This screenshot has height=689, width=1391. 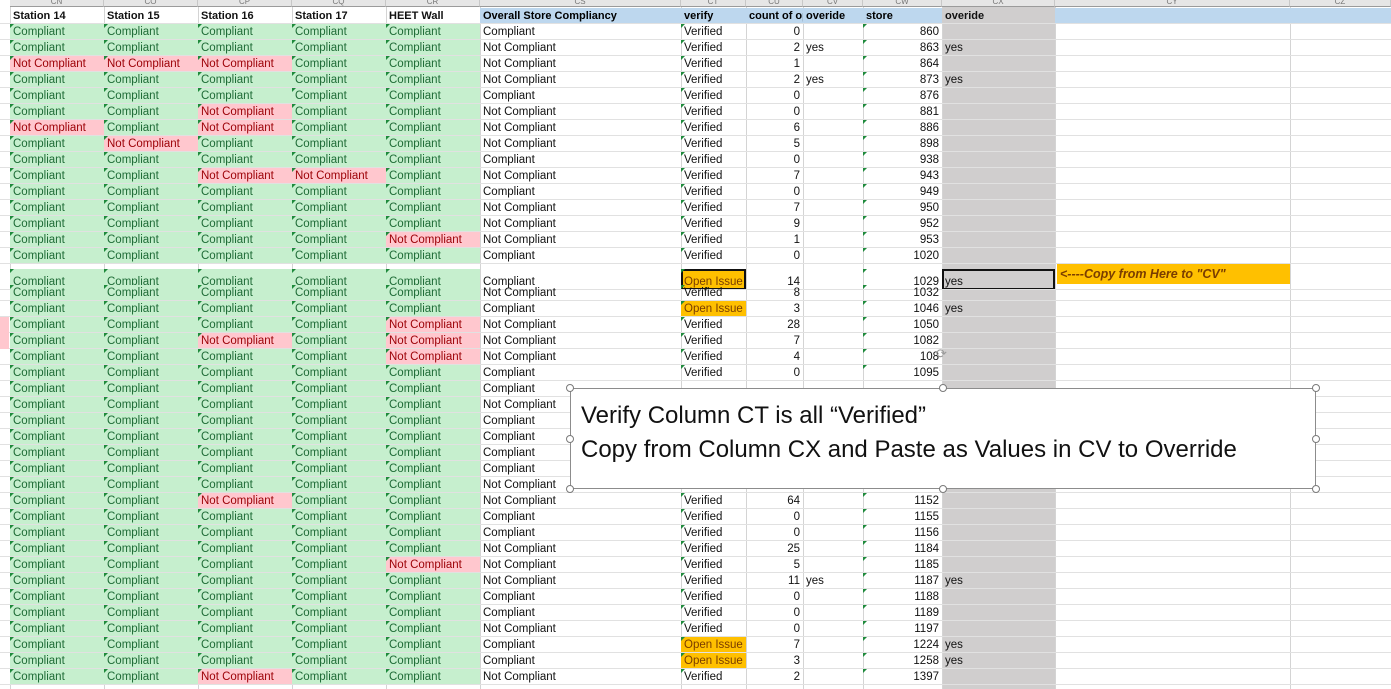 What do you see at coordinates (902, 48) in the screenshot?
I see `store-cell: 863` at bounding box center [902, 48].